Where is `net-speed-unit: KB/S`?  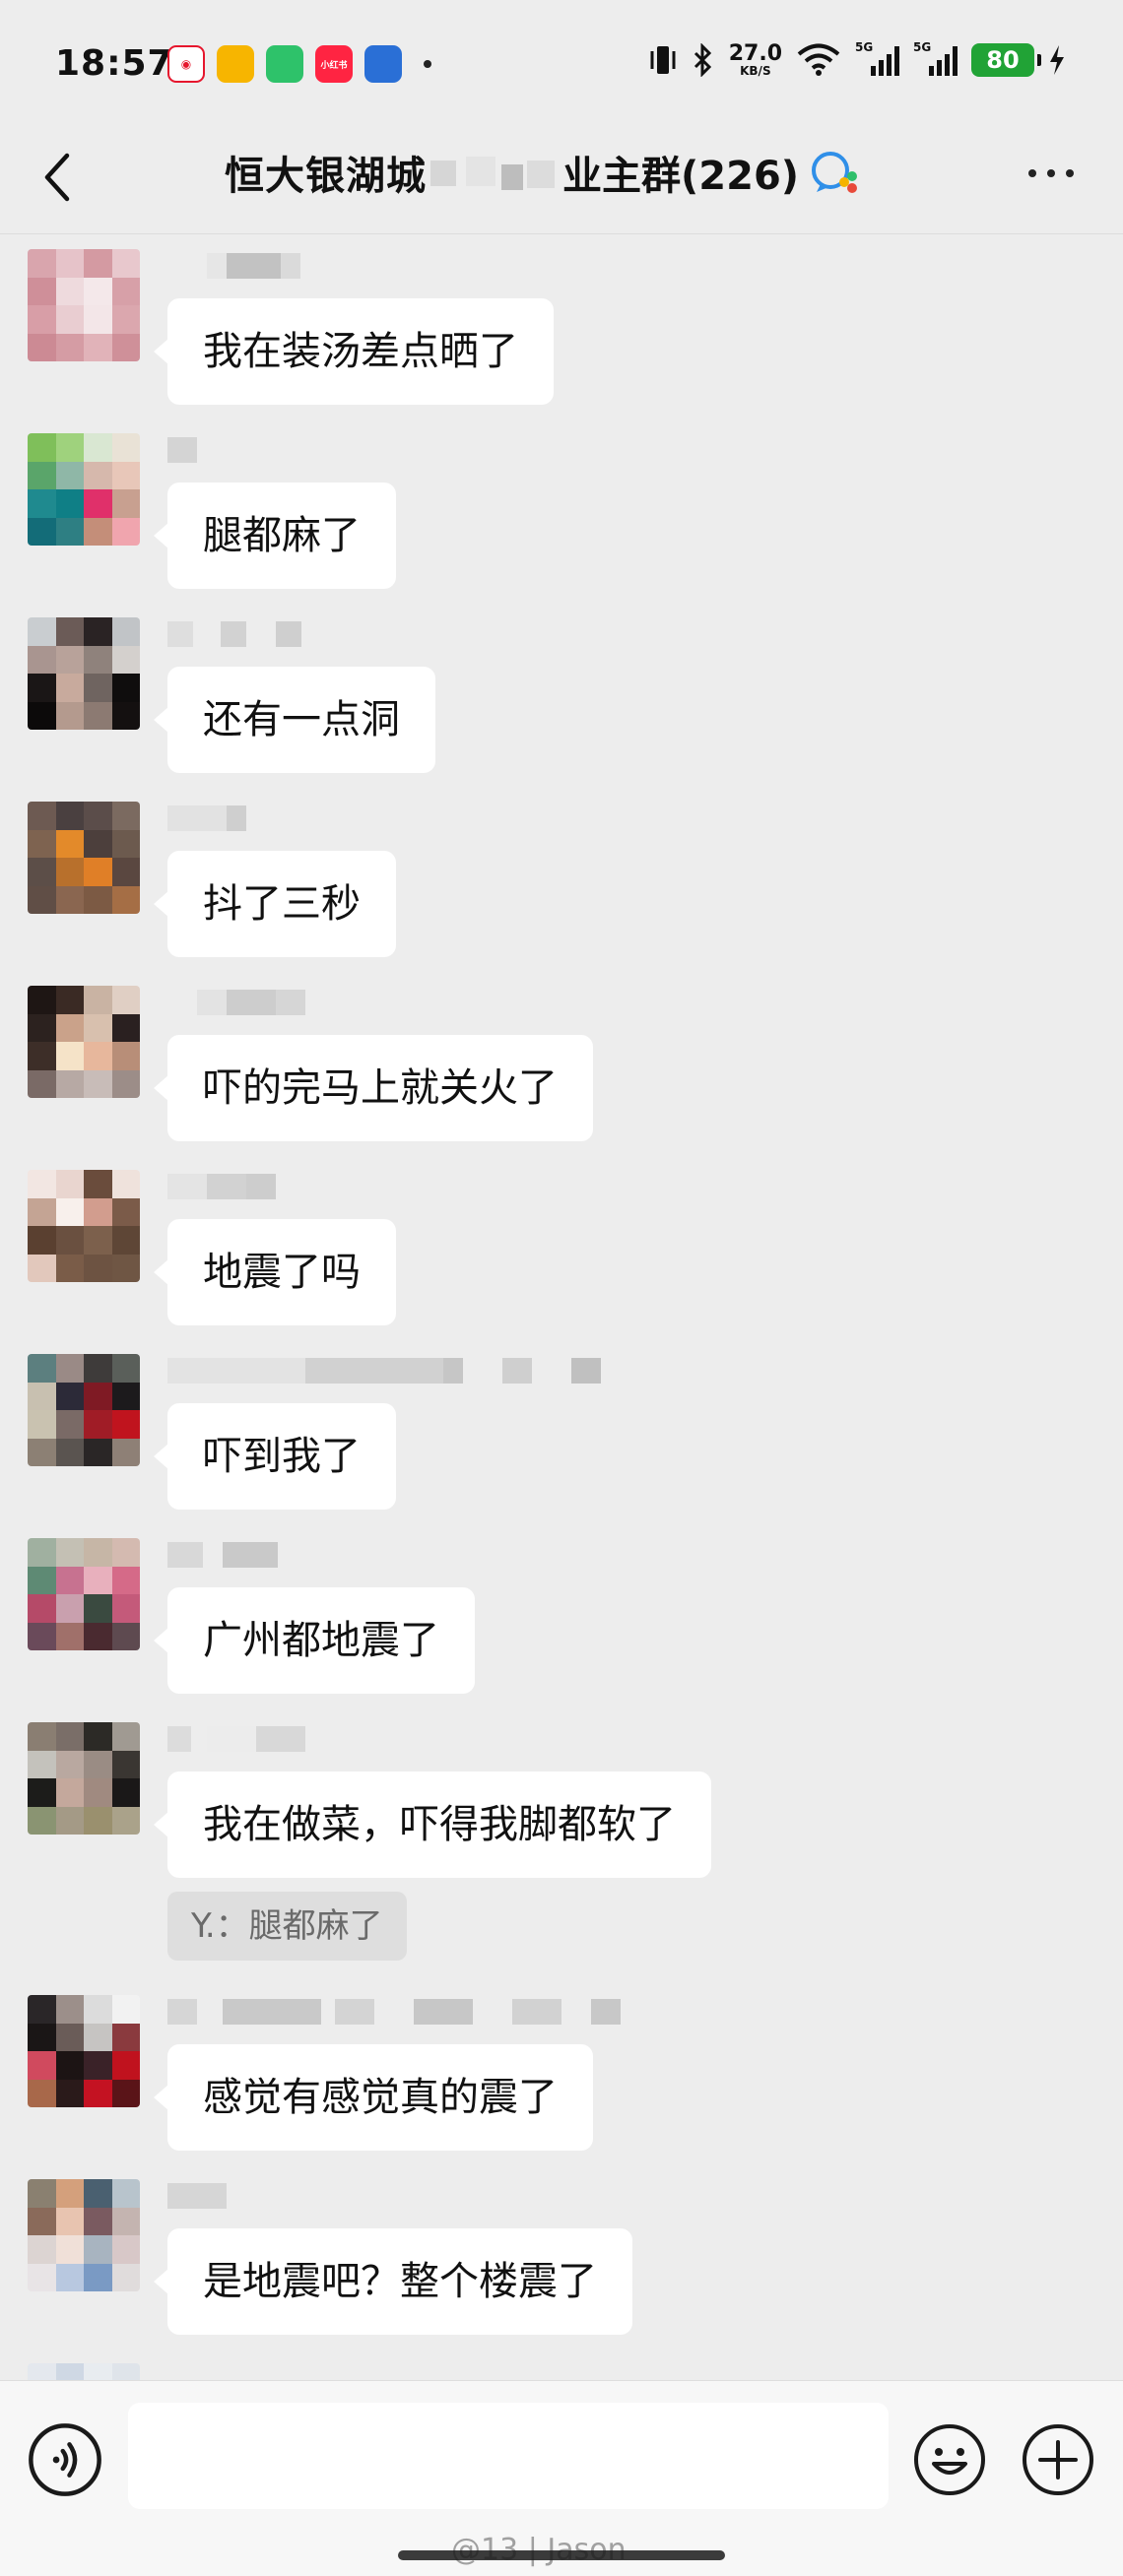
net-speed-unit: KB/S is located at coordinates (755, 71).